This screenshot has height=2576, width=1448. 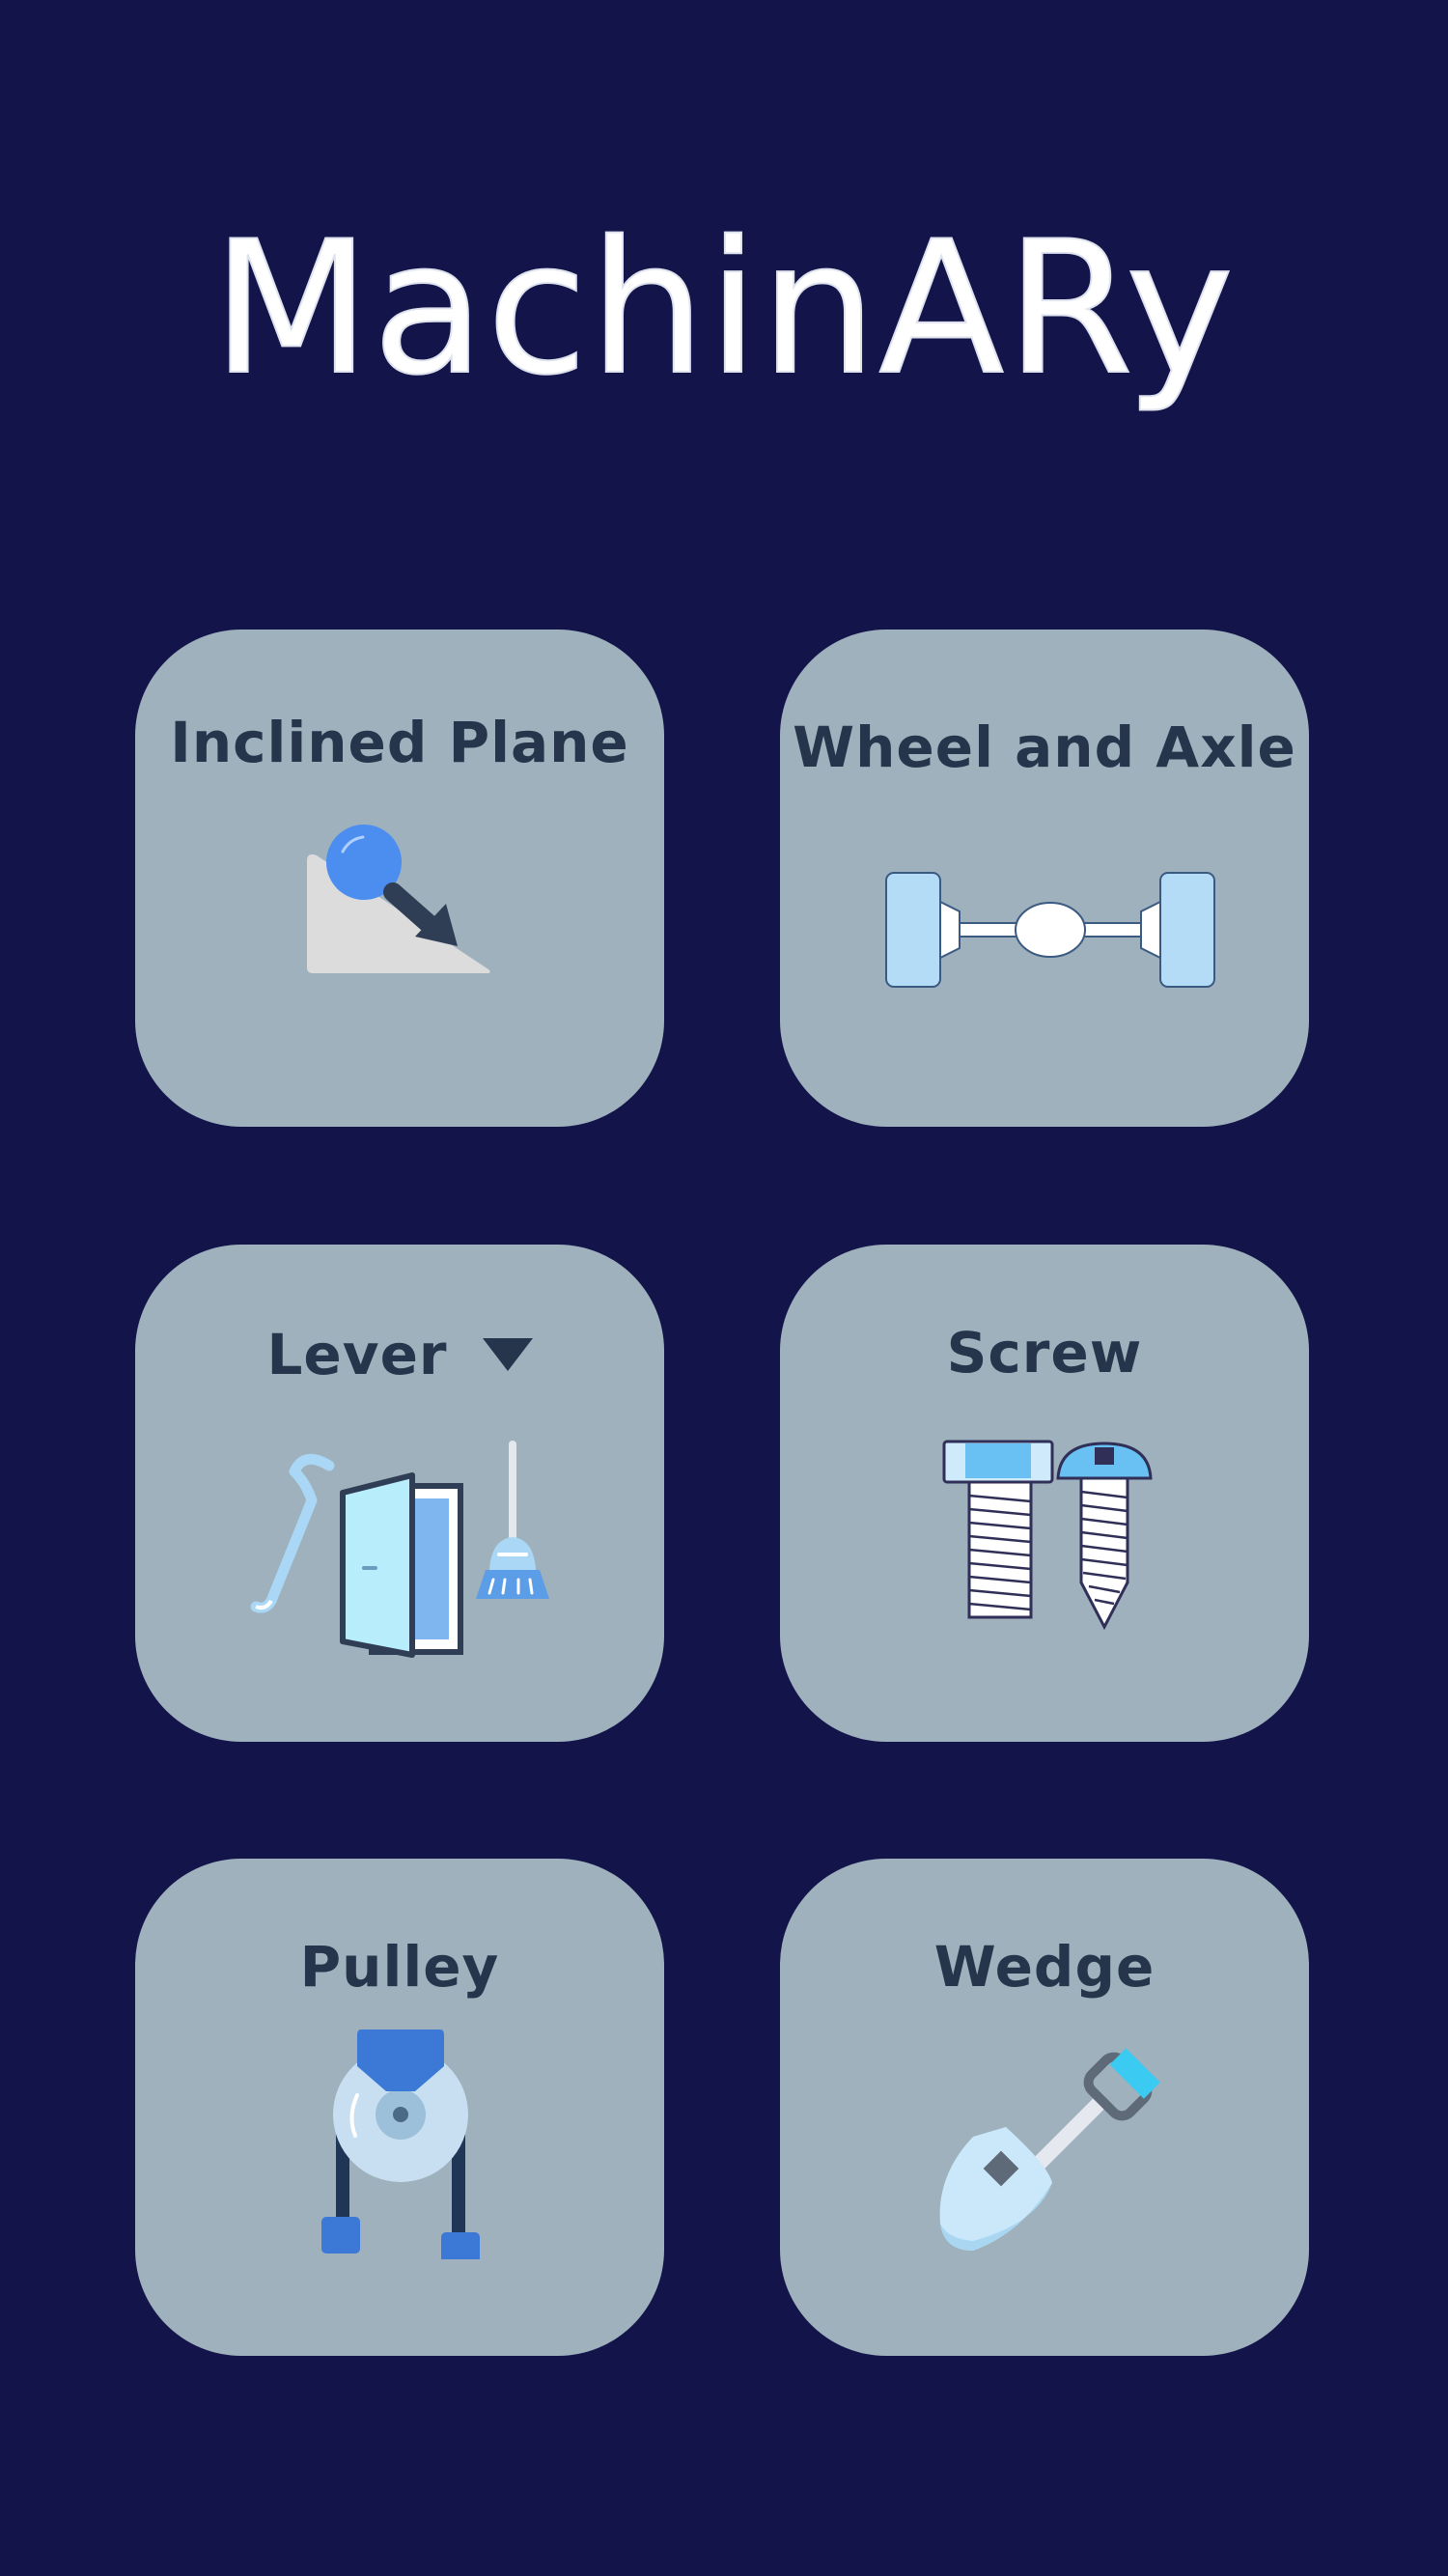 I want to click on card-wedge: Wedge, so click(x=1045, y=2108).